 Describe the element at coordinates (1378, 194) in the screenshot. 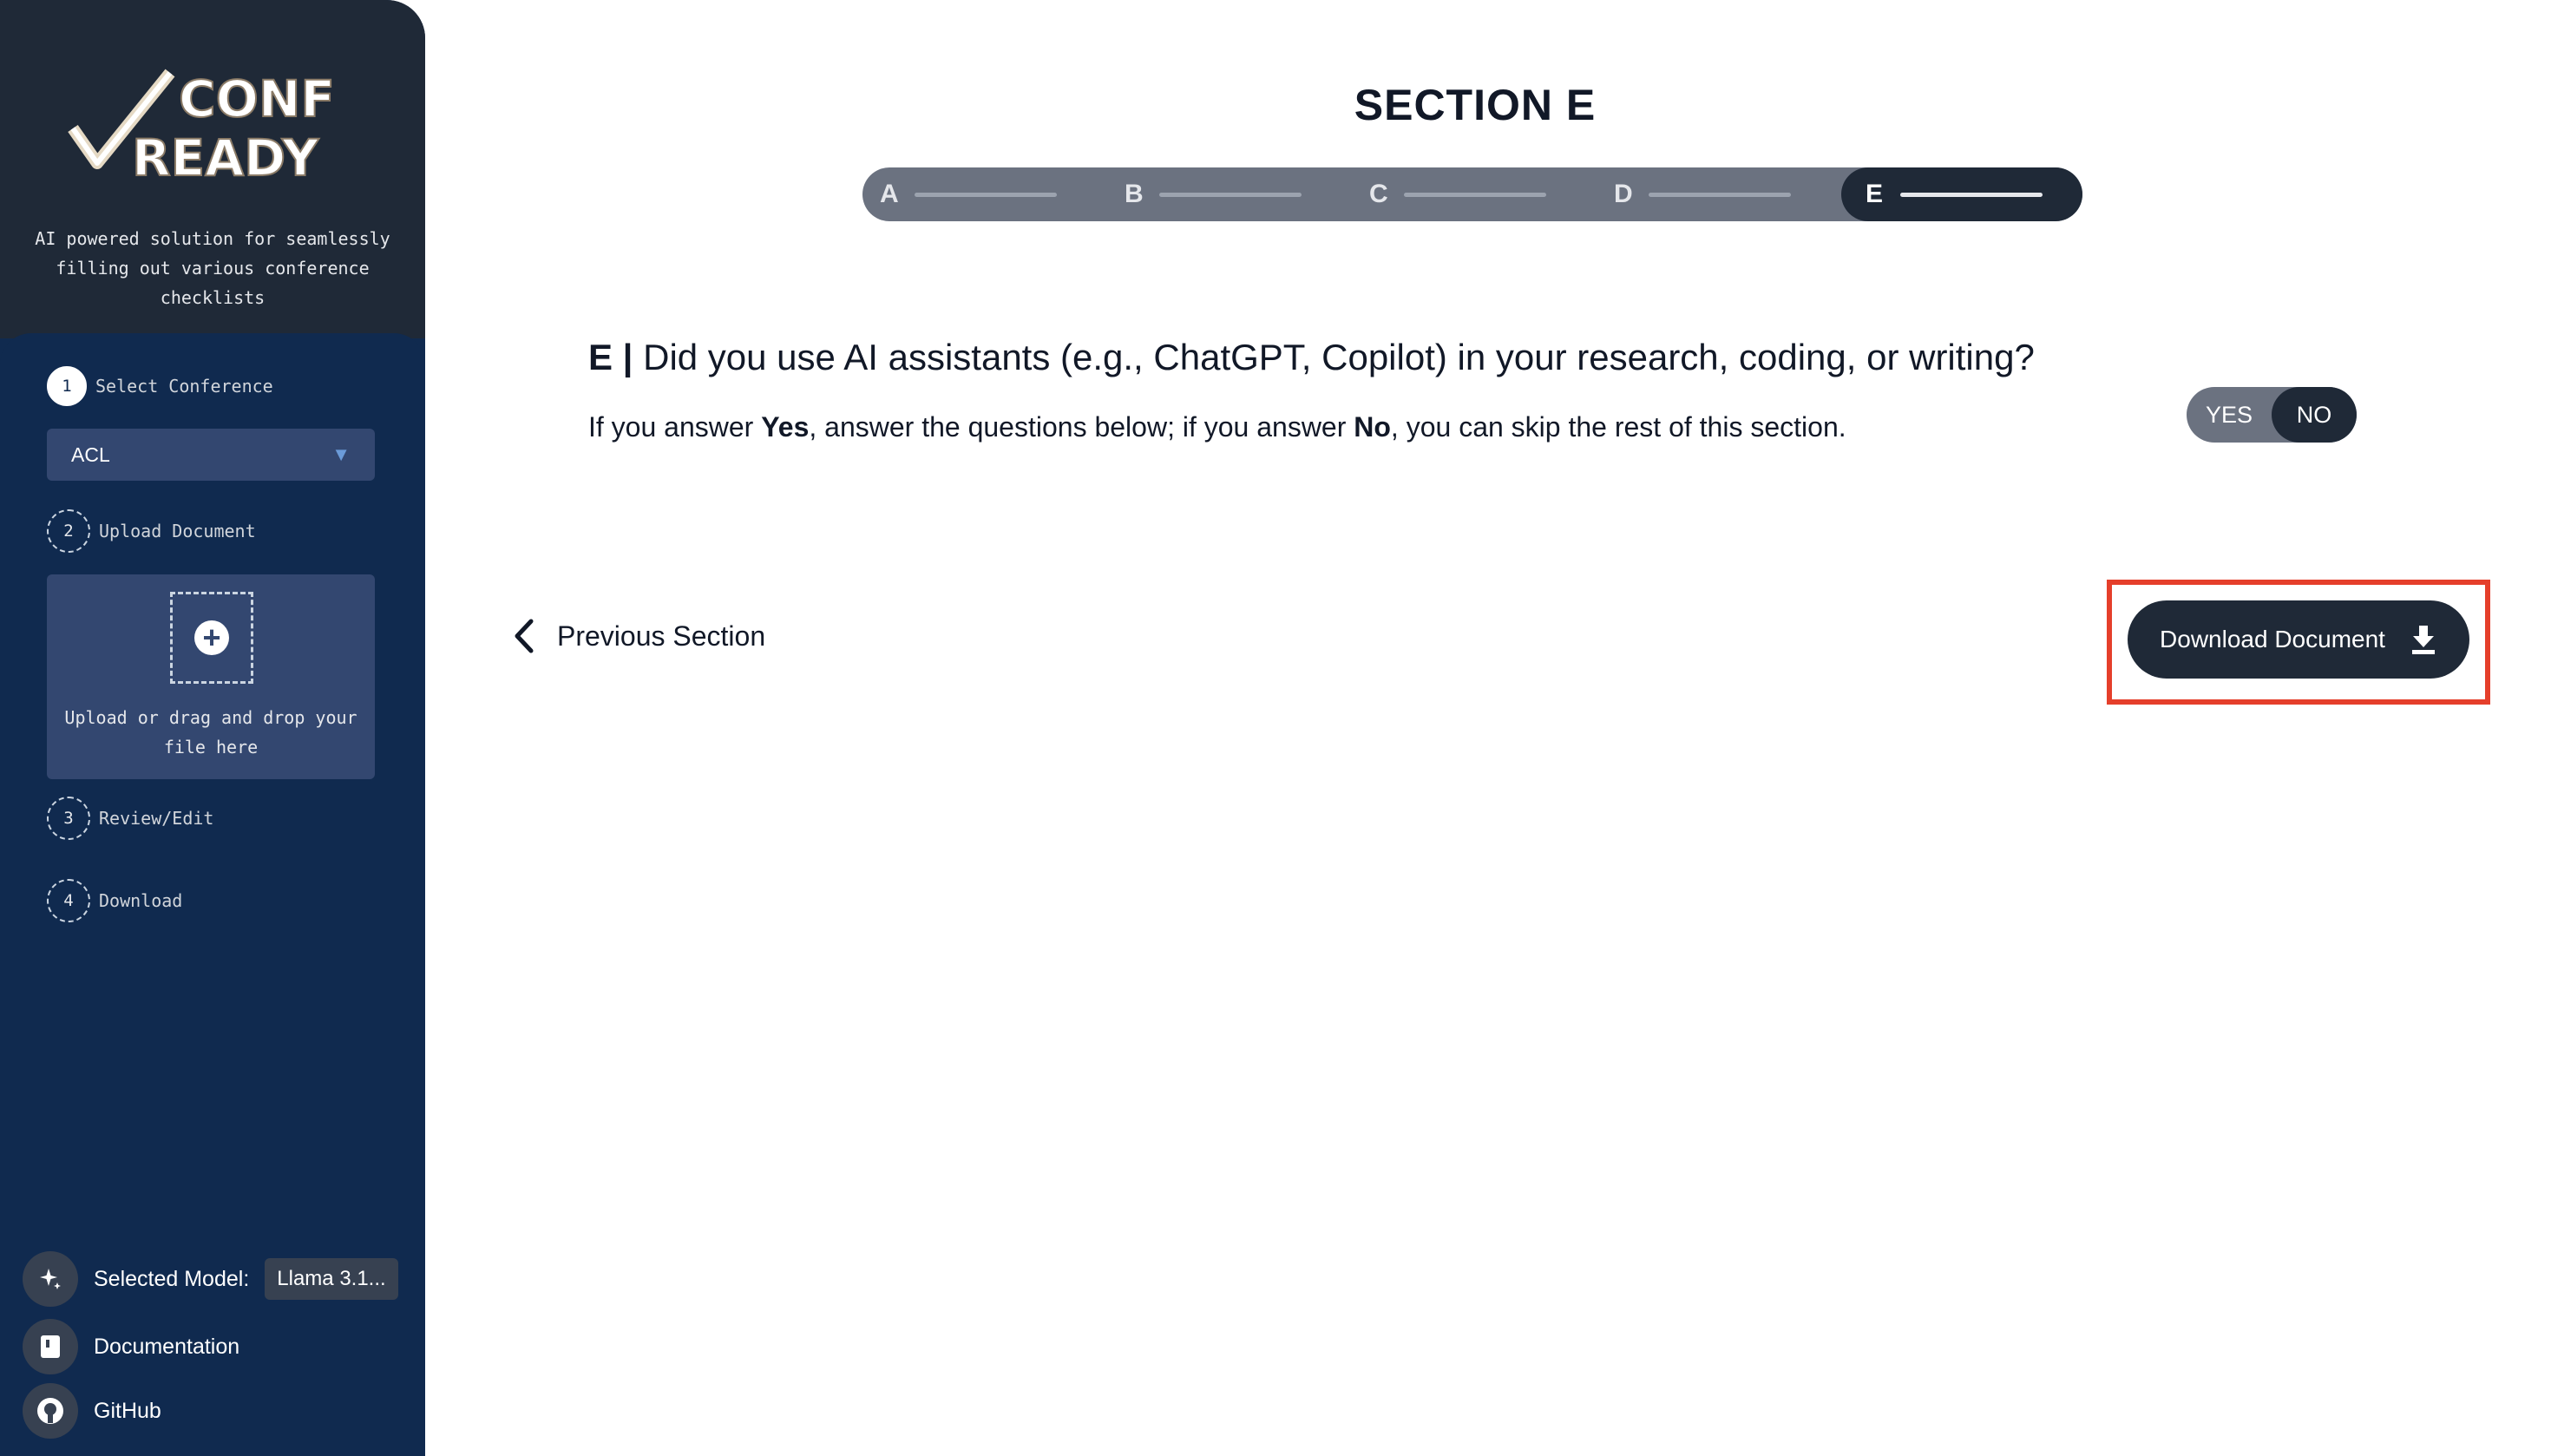

I see `tab-letter: C` at that location.